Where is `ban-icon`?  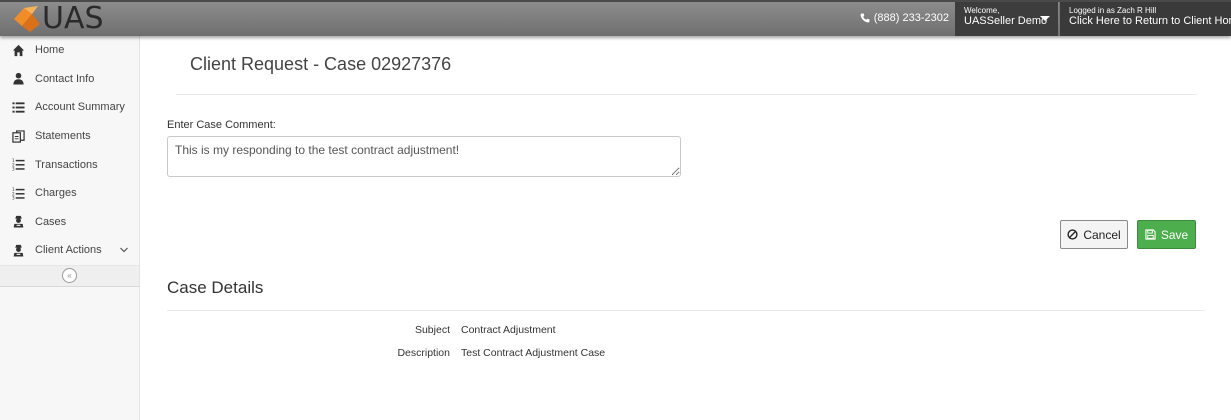
ban-icon is located at coordinates (1072, 234).